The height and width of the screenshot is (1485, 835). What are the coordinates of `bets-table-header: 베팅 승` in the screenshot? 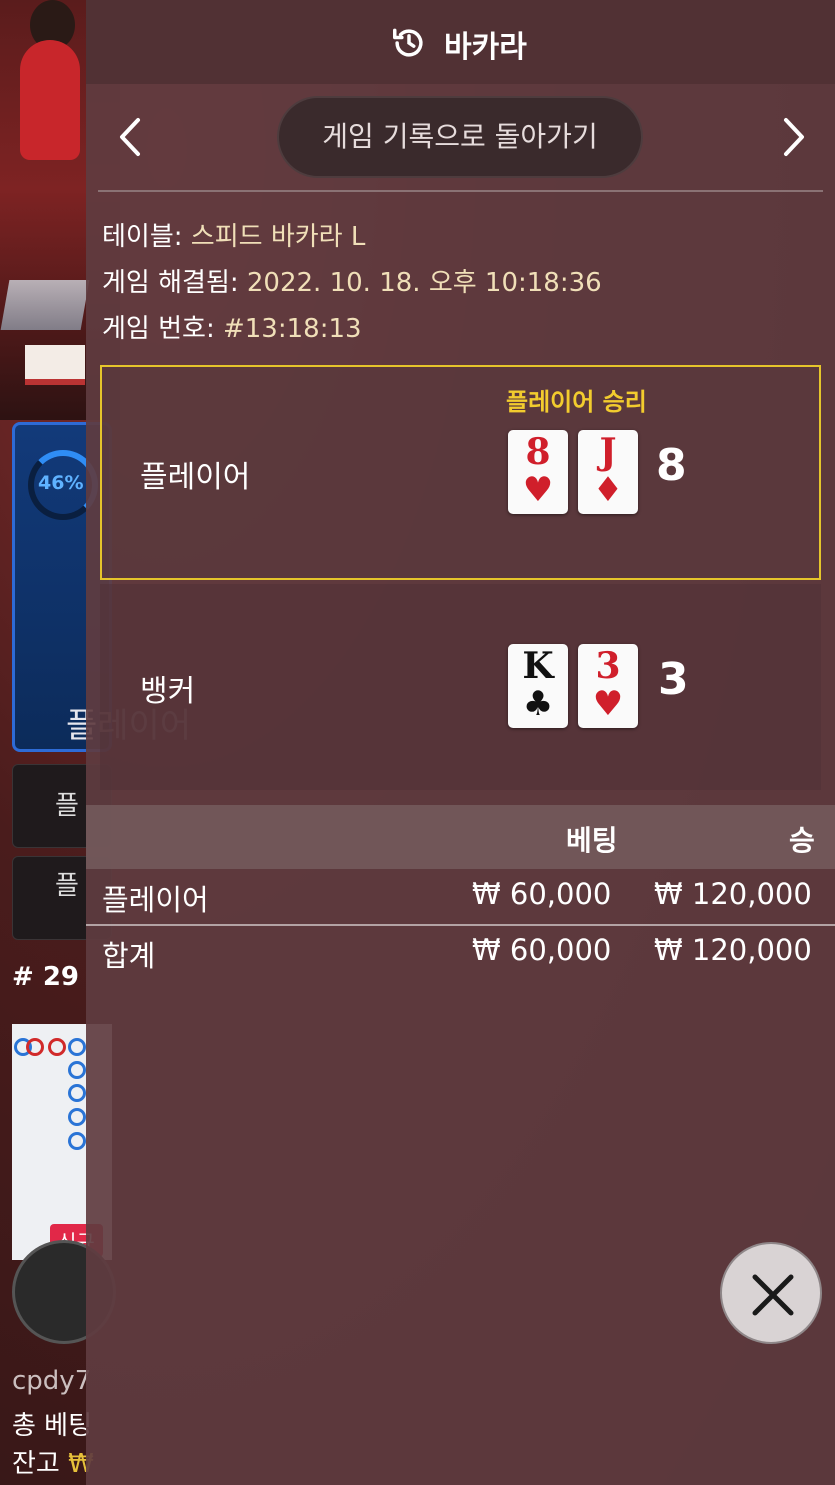 It's located at (460, 837).